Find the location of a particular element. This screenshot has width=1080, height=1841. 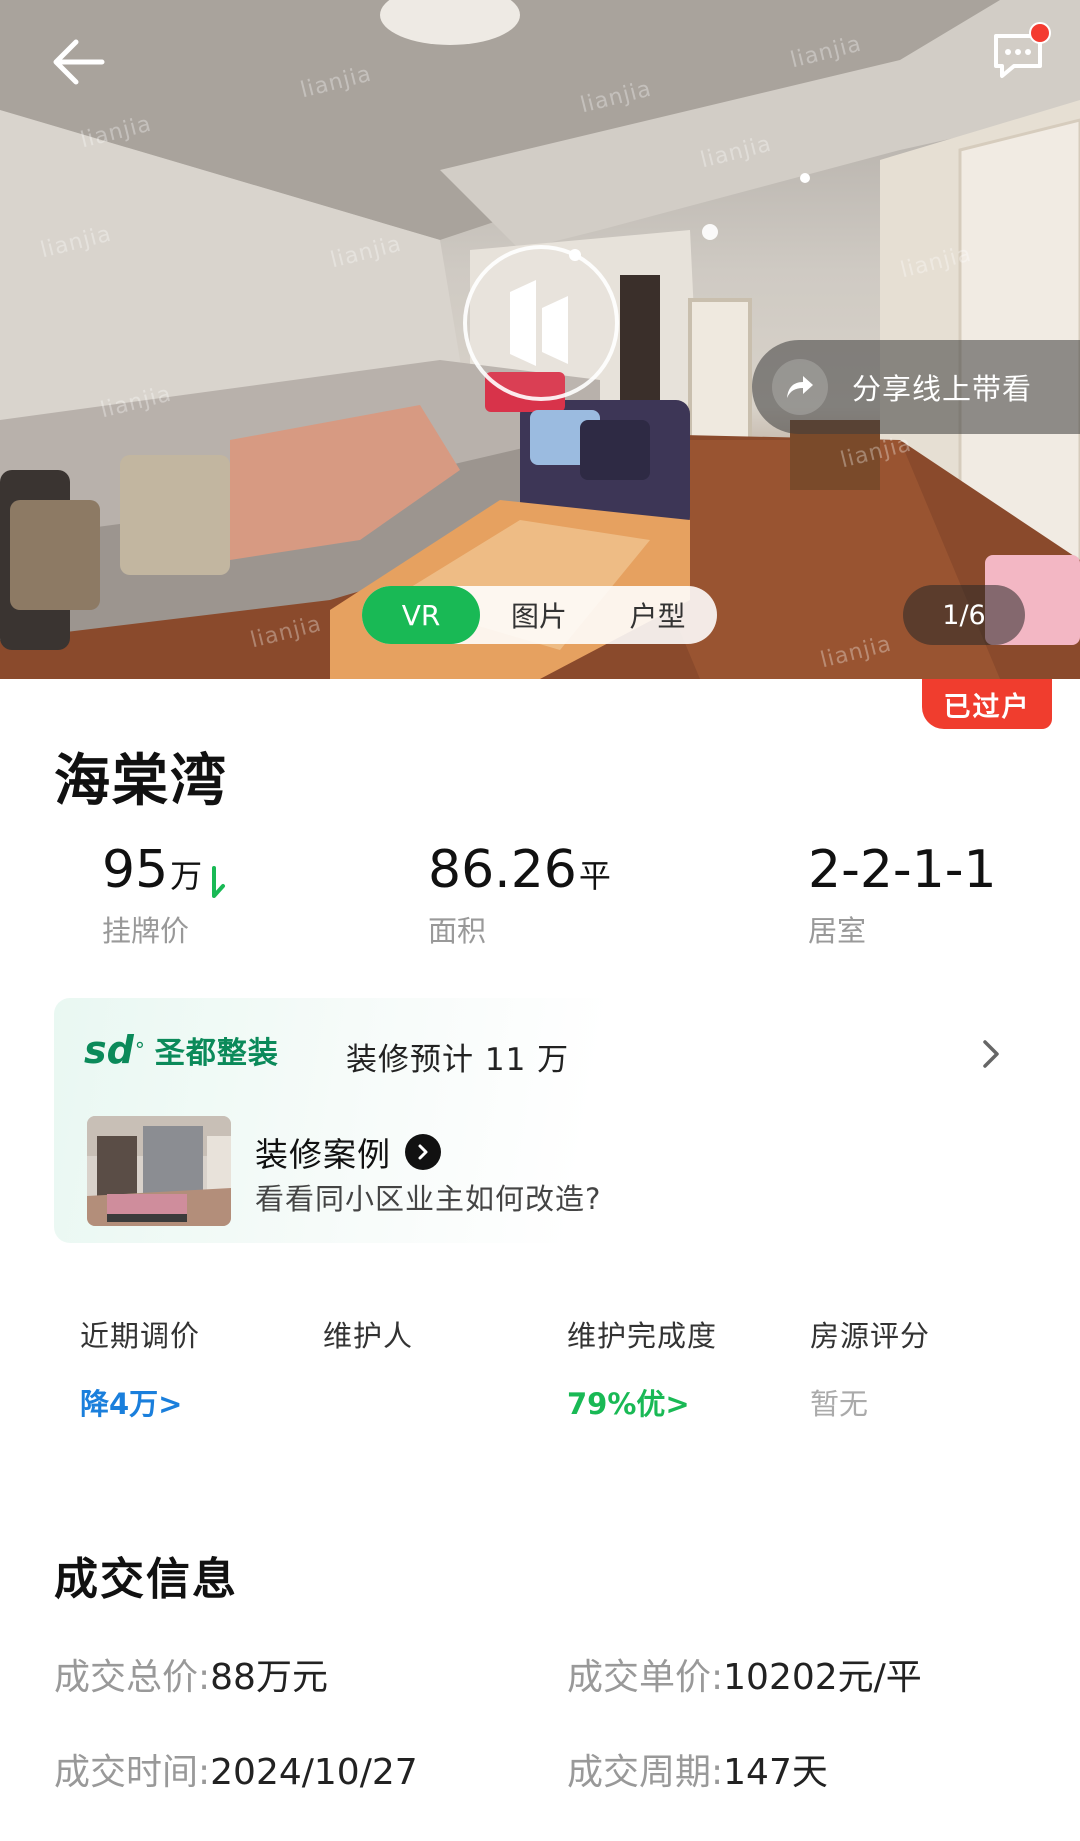

metric-maintainer: 维护人 is located at coordinates (368, 1347).